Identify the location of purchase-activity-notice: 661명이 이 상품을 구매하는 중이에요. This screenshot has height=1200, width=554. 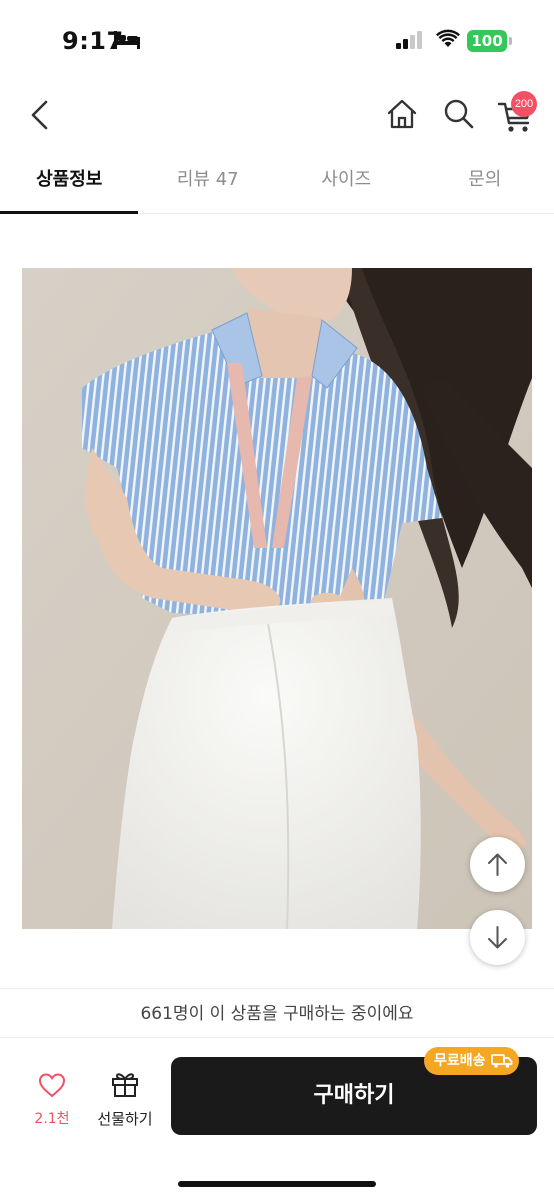
(277, 1013).